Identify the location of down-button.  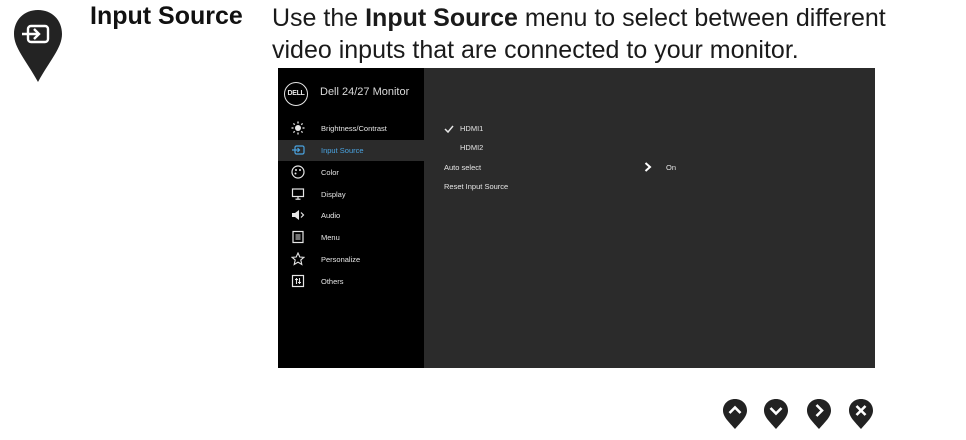
(776, 414).